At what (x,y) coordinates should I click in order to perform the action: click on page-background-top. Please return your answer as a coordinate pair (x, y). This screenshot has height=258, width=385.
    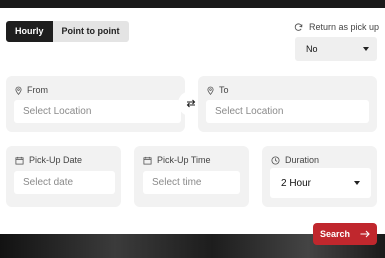
    Looking at the image, I should click on (192, 4).